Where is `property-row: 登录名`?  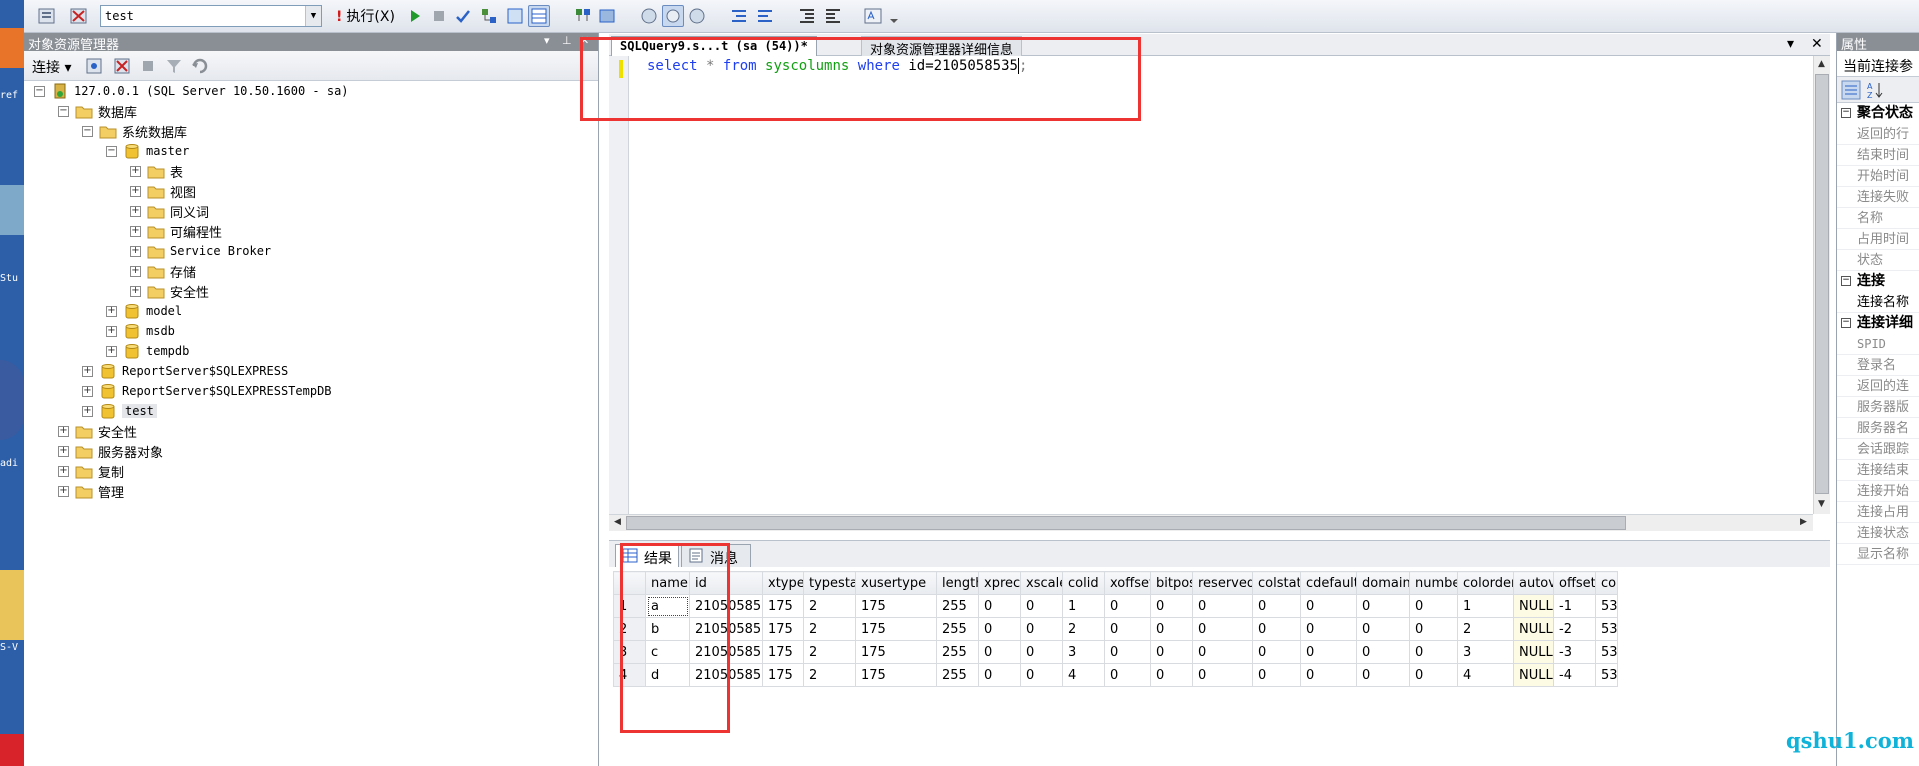
property-row: 登录名 is located at coordinates (1878, 365).